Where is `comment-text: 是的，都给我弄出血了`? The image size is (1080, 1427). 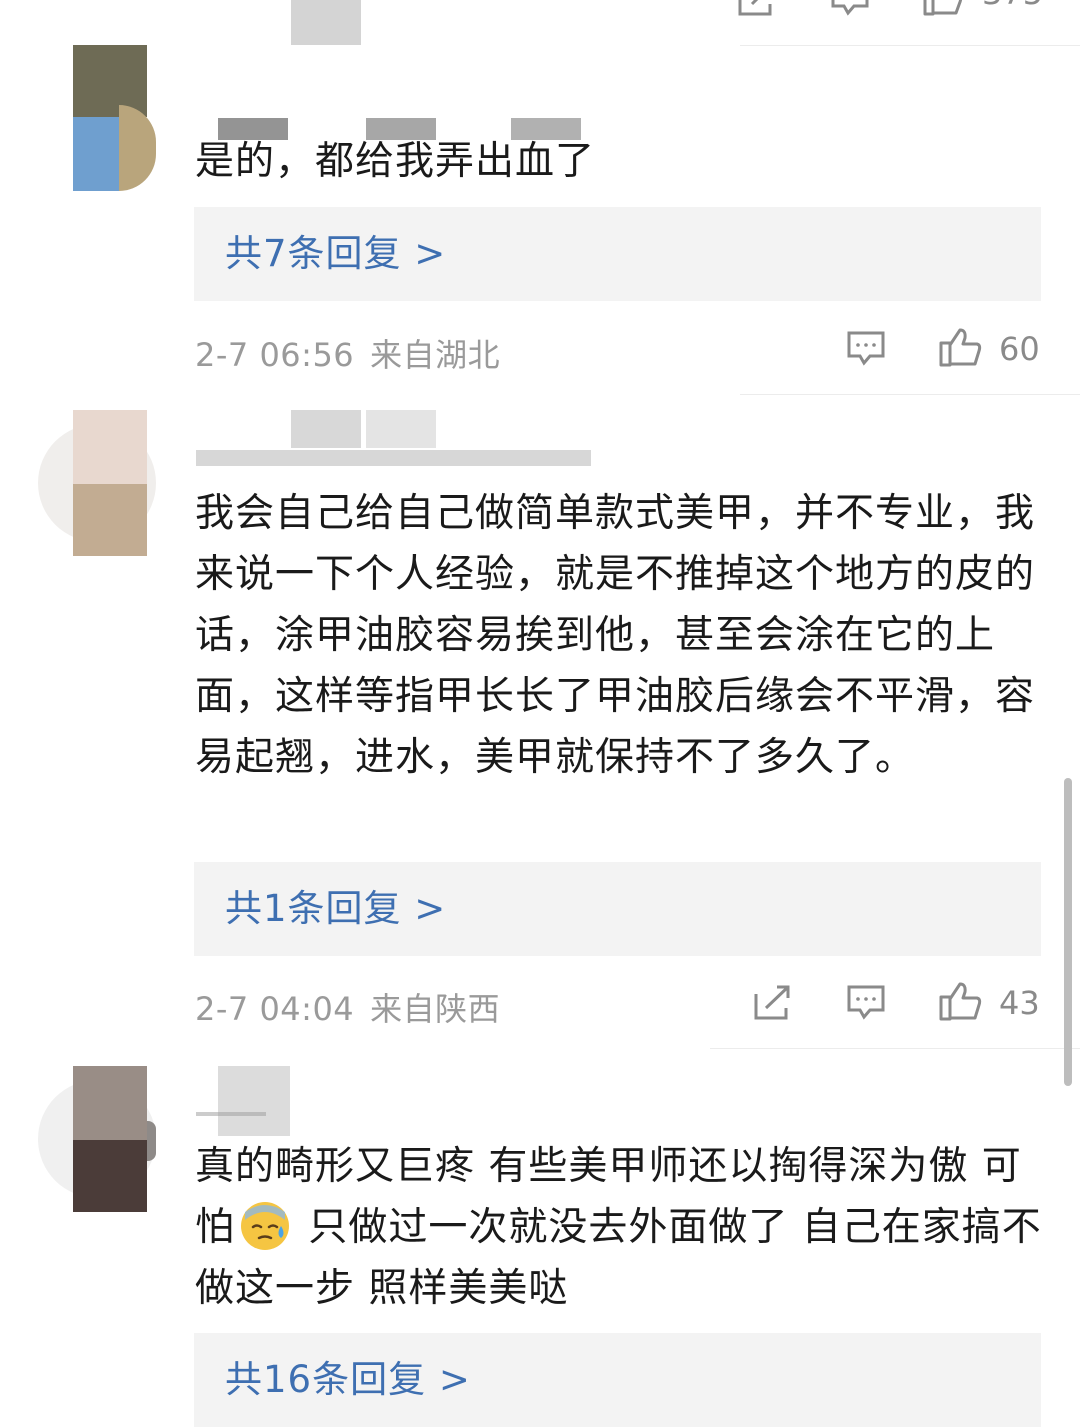 comment-text: 是的，都给我弄出血了 is located at coordinates (395, 161).